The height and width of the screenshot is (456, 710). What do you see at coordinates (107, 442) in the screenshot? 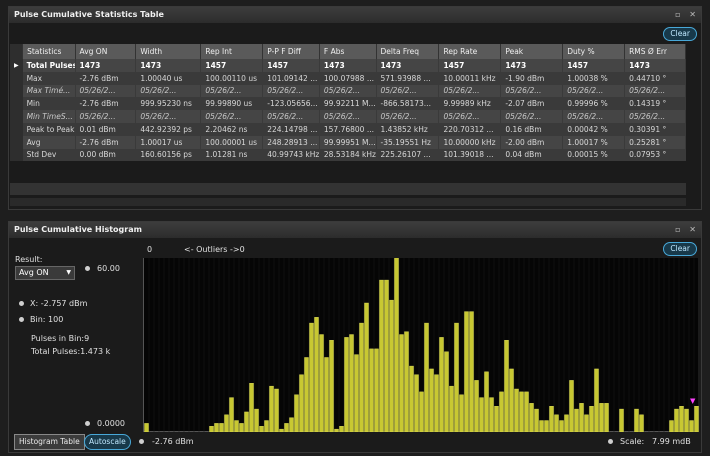
I see `autoscale-button: Autoscale` at bounding box center [107, 442].